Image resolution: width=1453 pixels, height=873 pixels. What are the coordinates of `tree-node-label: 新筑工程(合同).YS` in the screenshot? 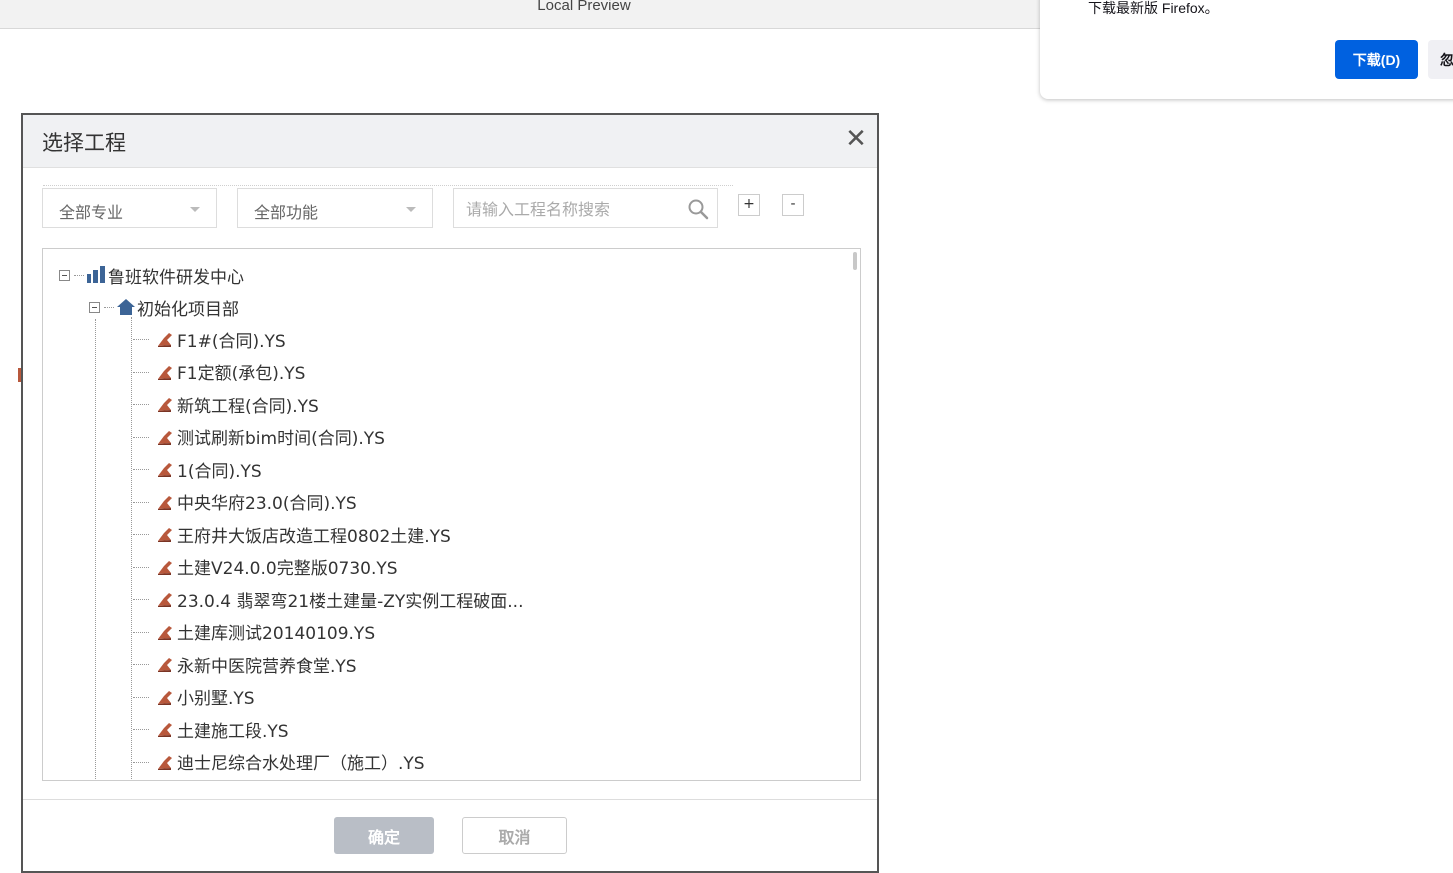 It's located at (248, 406).